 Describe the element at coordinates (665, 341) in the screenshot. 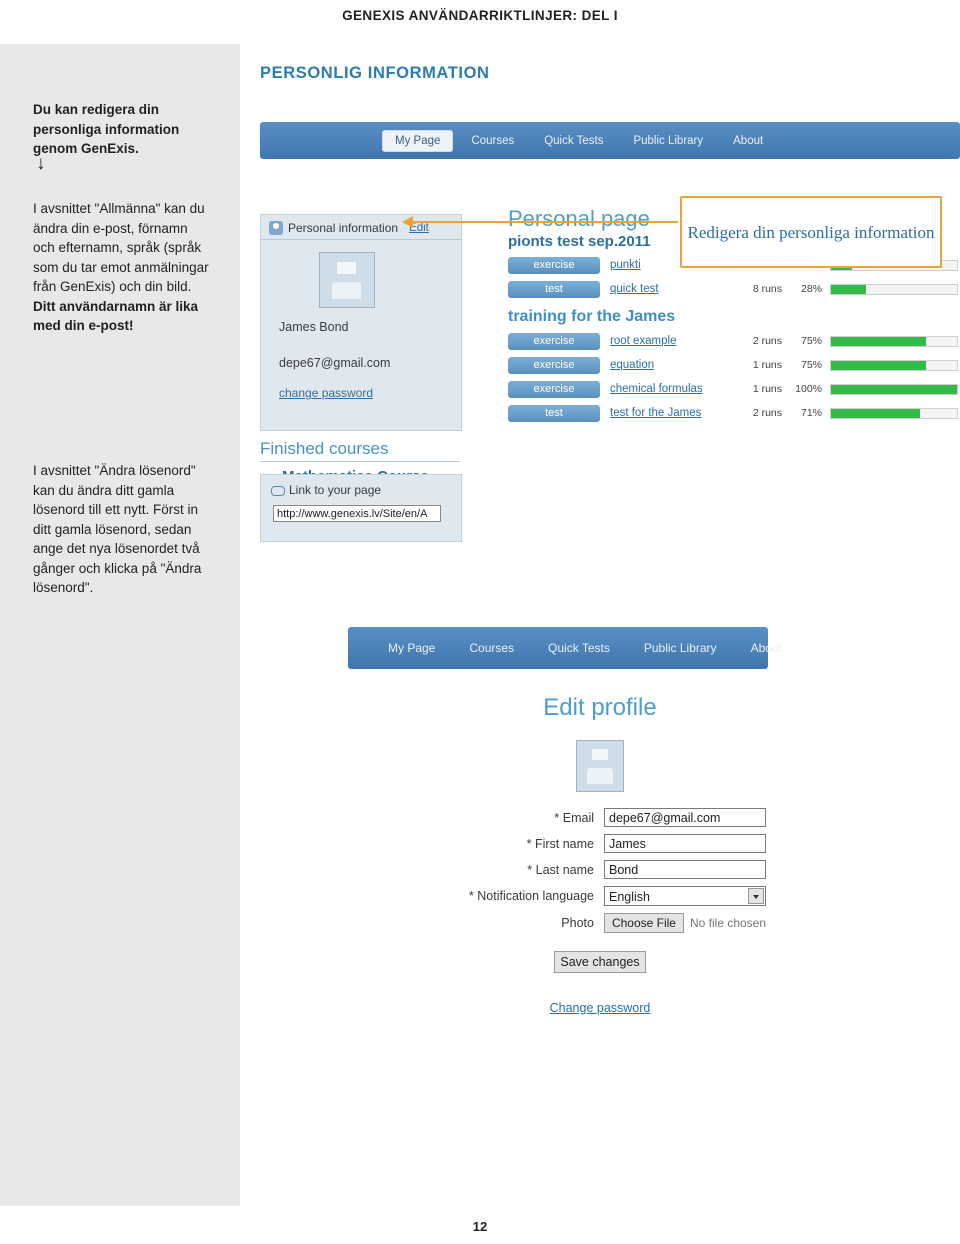

I see `stat-name-link: root example` at that location.